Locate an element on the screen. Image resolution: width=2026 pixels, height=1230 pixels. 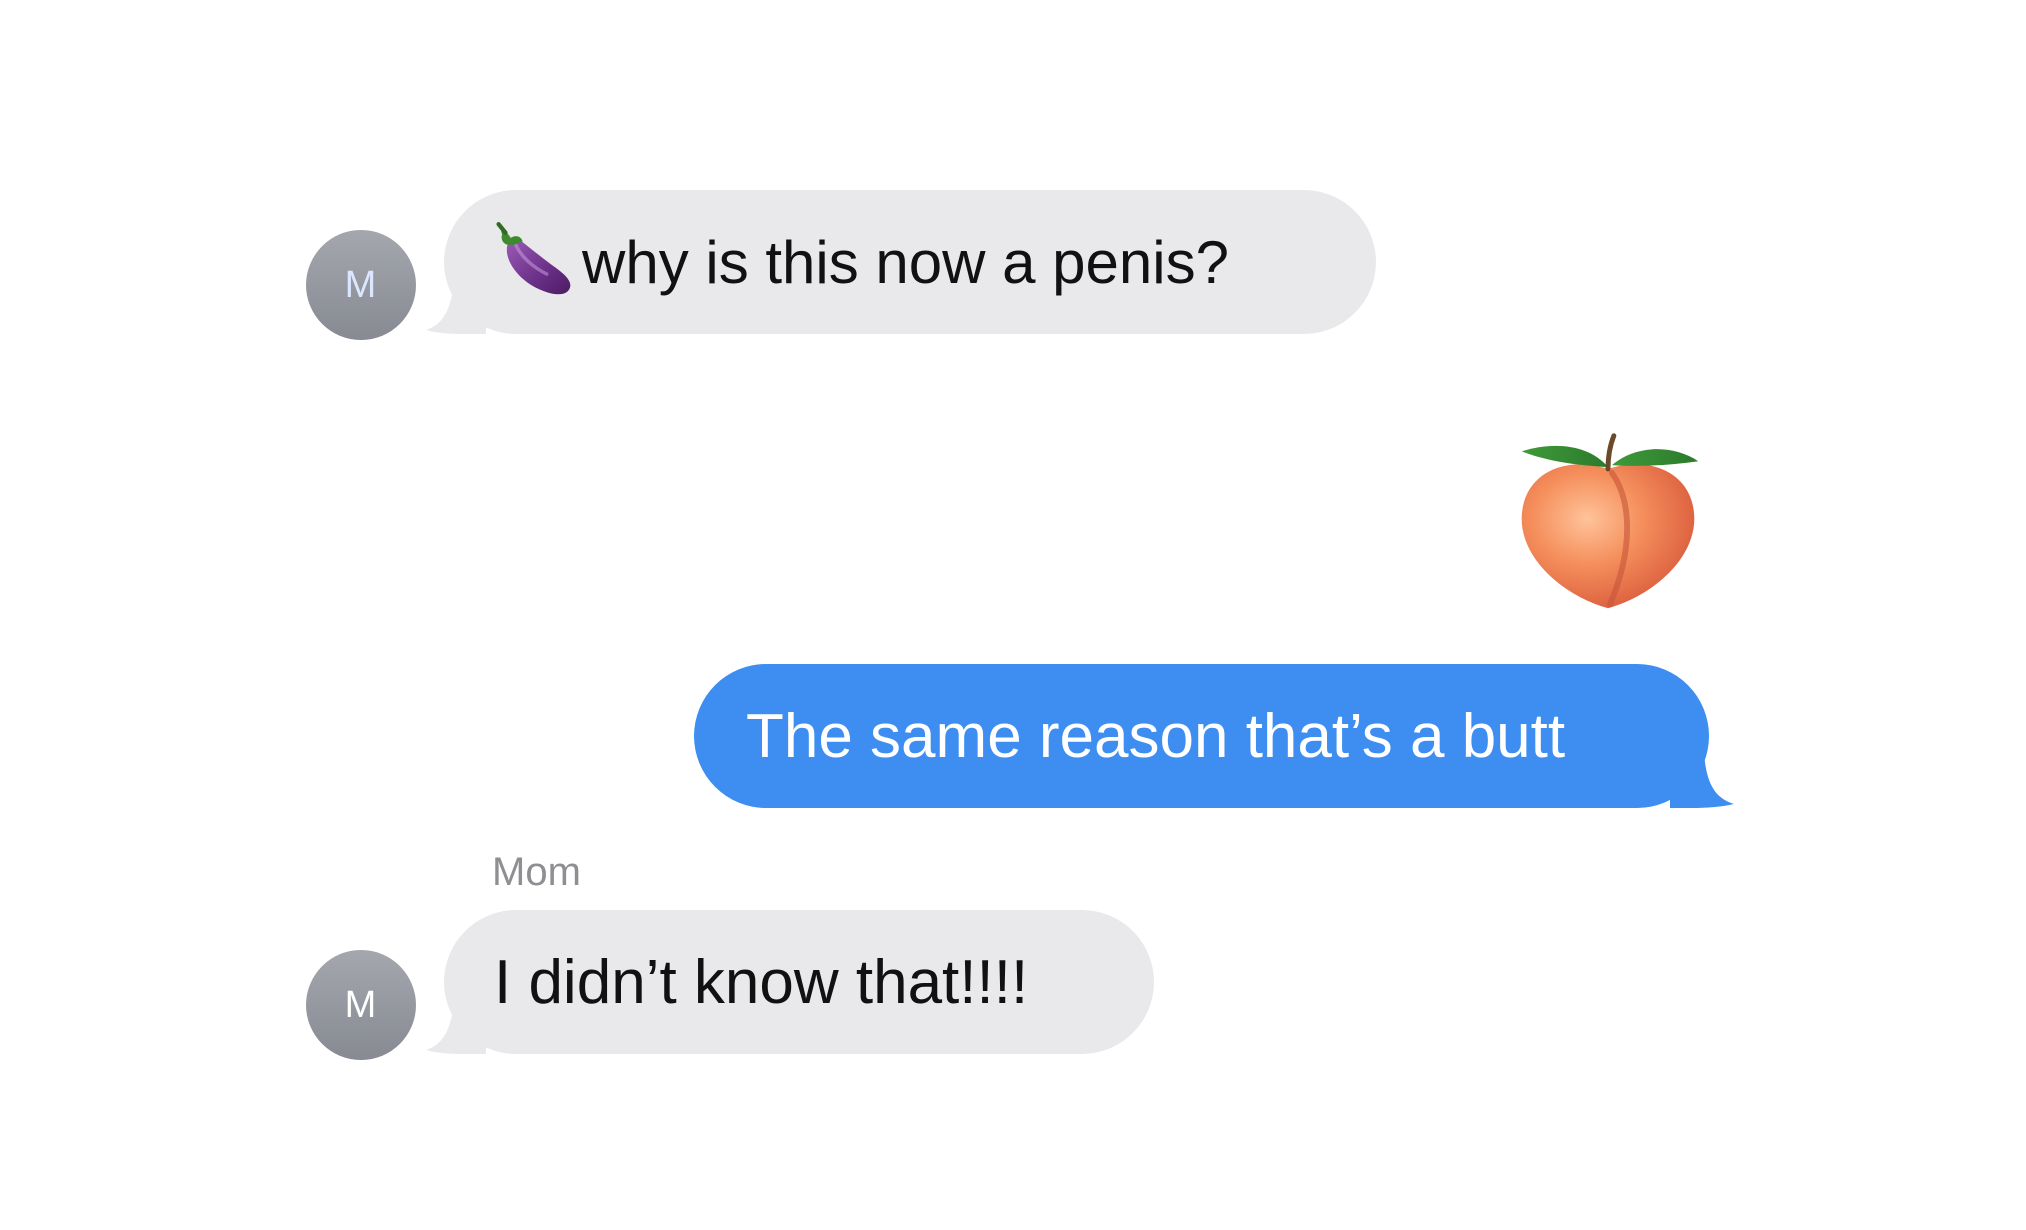
incoming-message-bubble: I didn’t know that!!!! is located at coordinates (799, 982).